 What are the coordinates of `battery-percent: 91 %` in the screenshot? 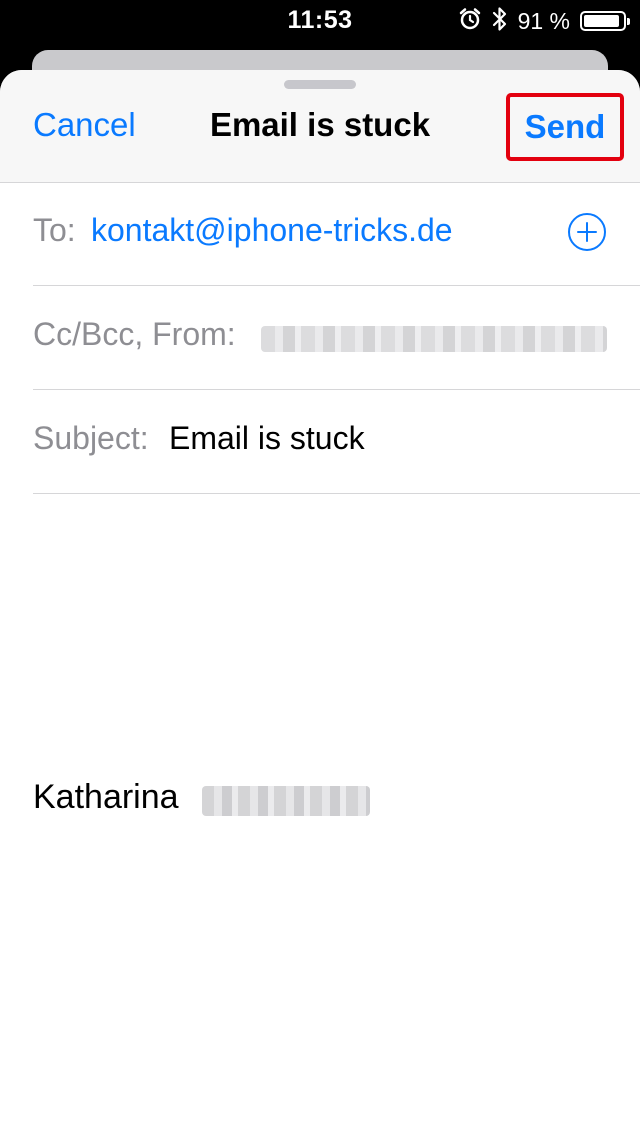 It's located at (543, 20).